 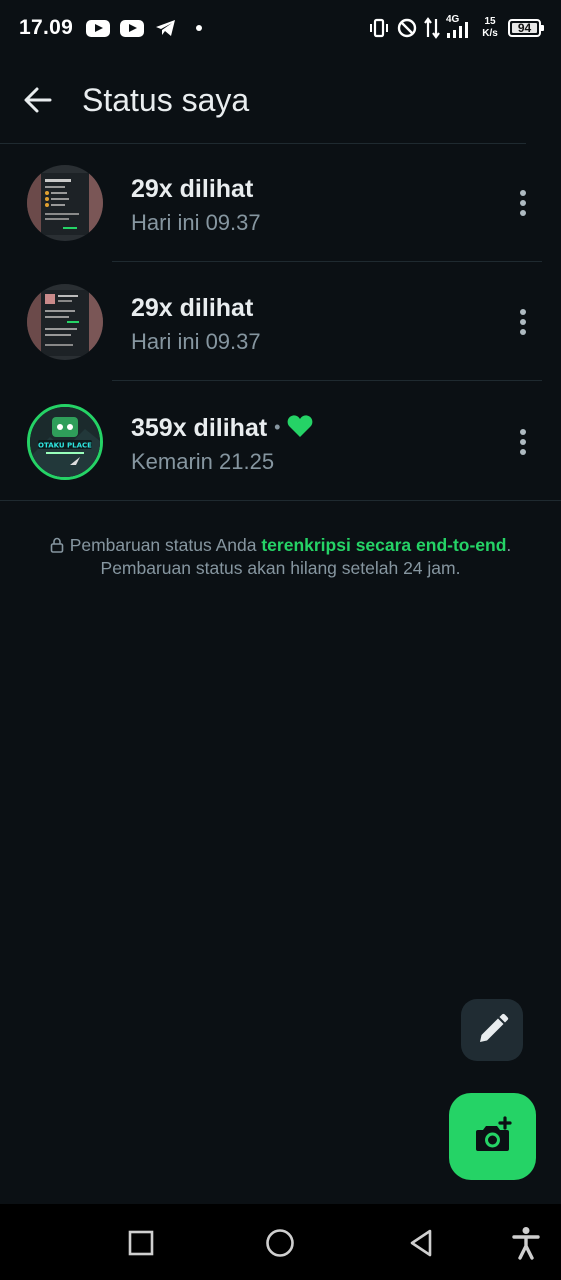 I want to click on pencil-icon, so click(x=494, y=1027).